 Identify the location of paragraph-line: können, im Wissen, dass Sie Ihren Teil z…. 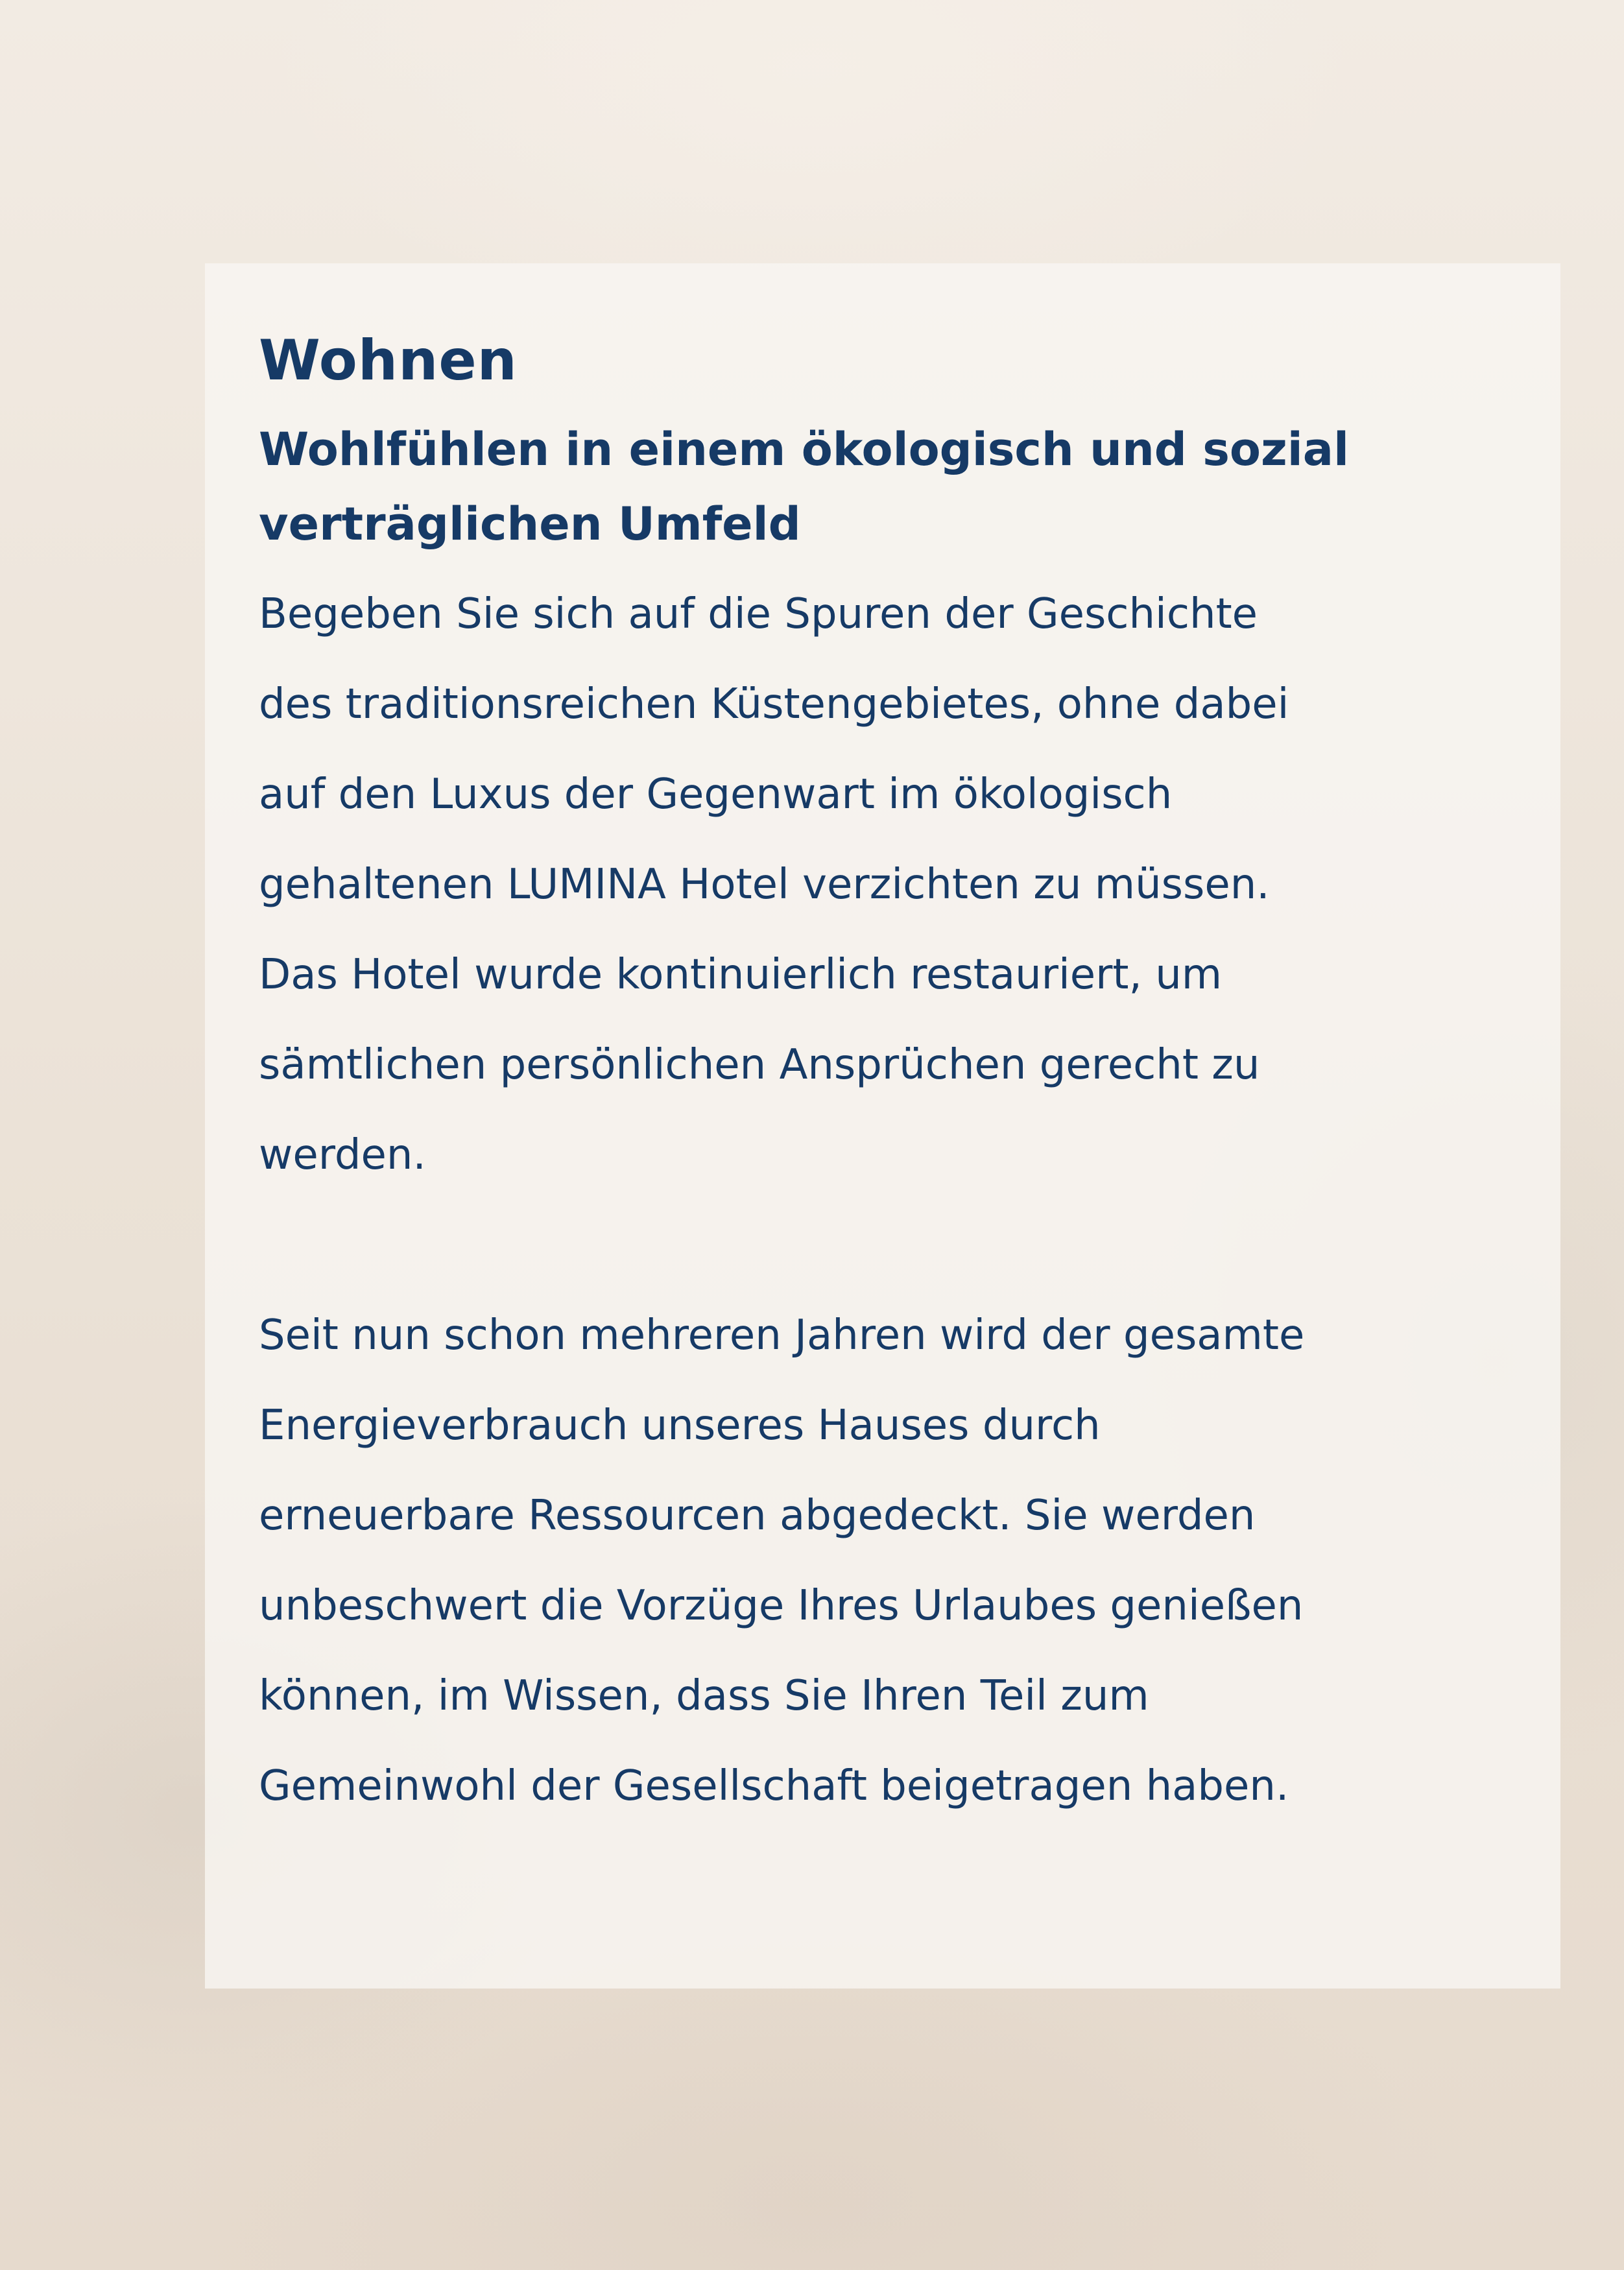
(704, 1696).